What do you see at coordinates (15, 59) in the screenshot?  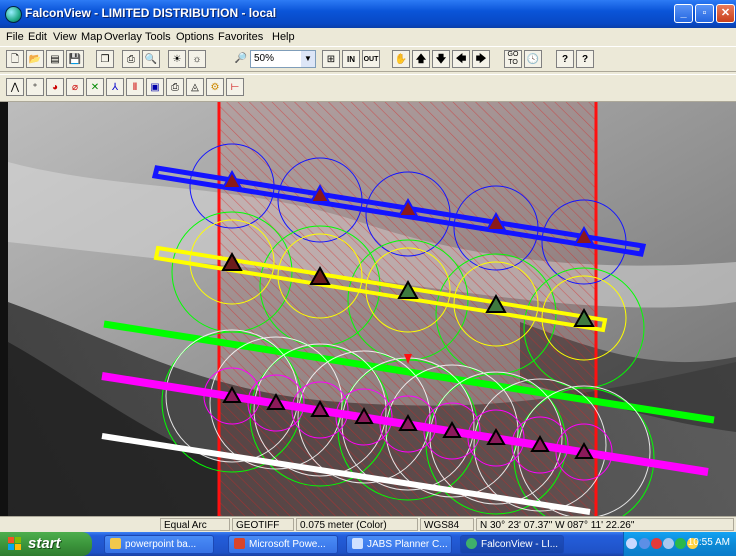 I see `new-icon: 🗋` at bounding box center [15, 59].